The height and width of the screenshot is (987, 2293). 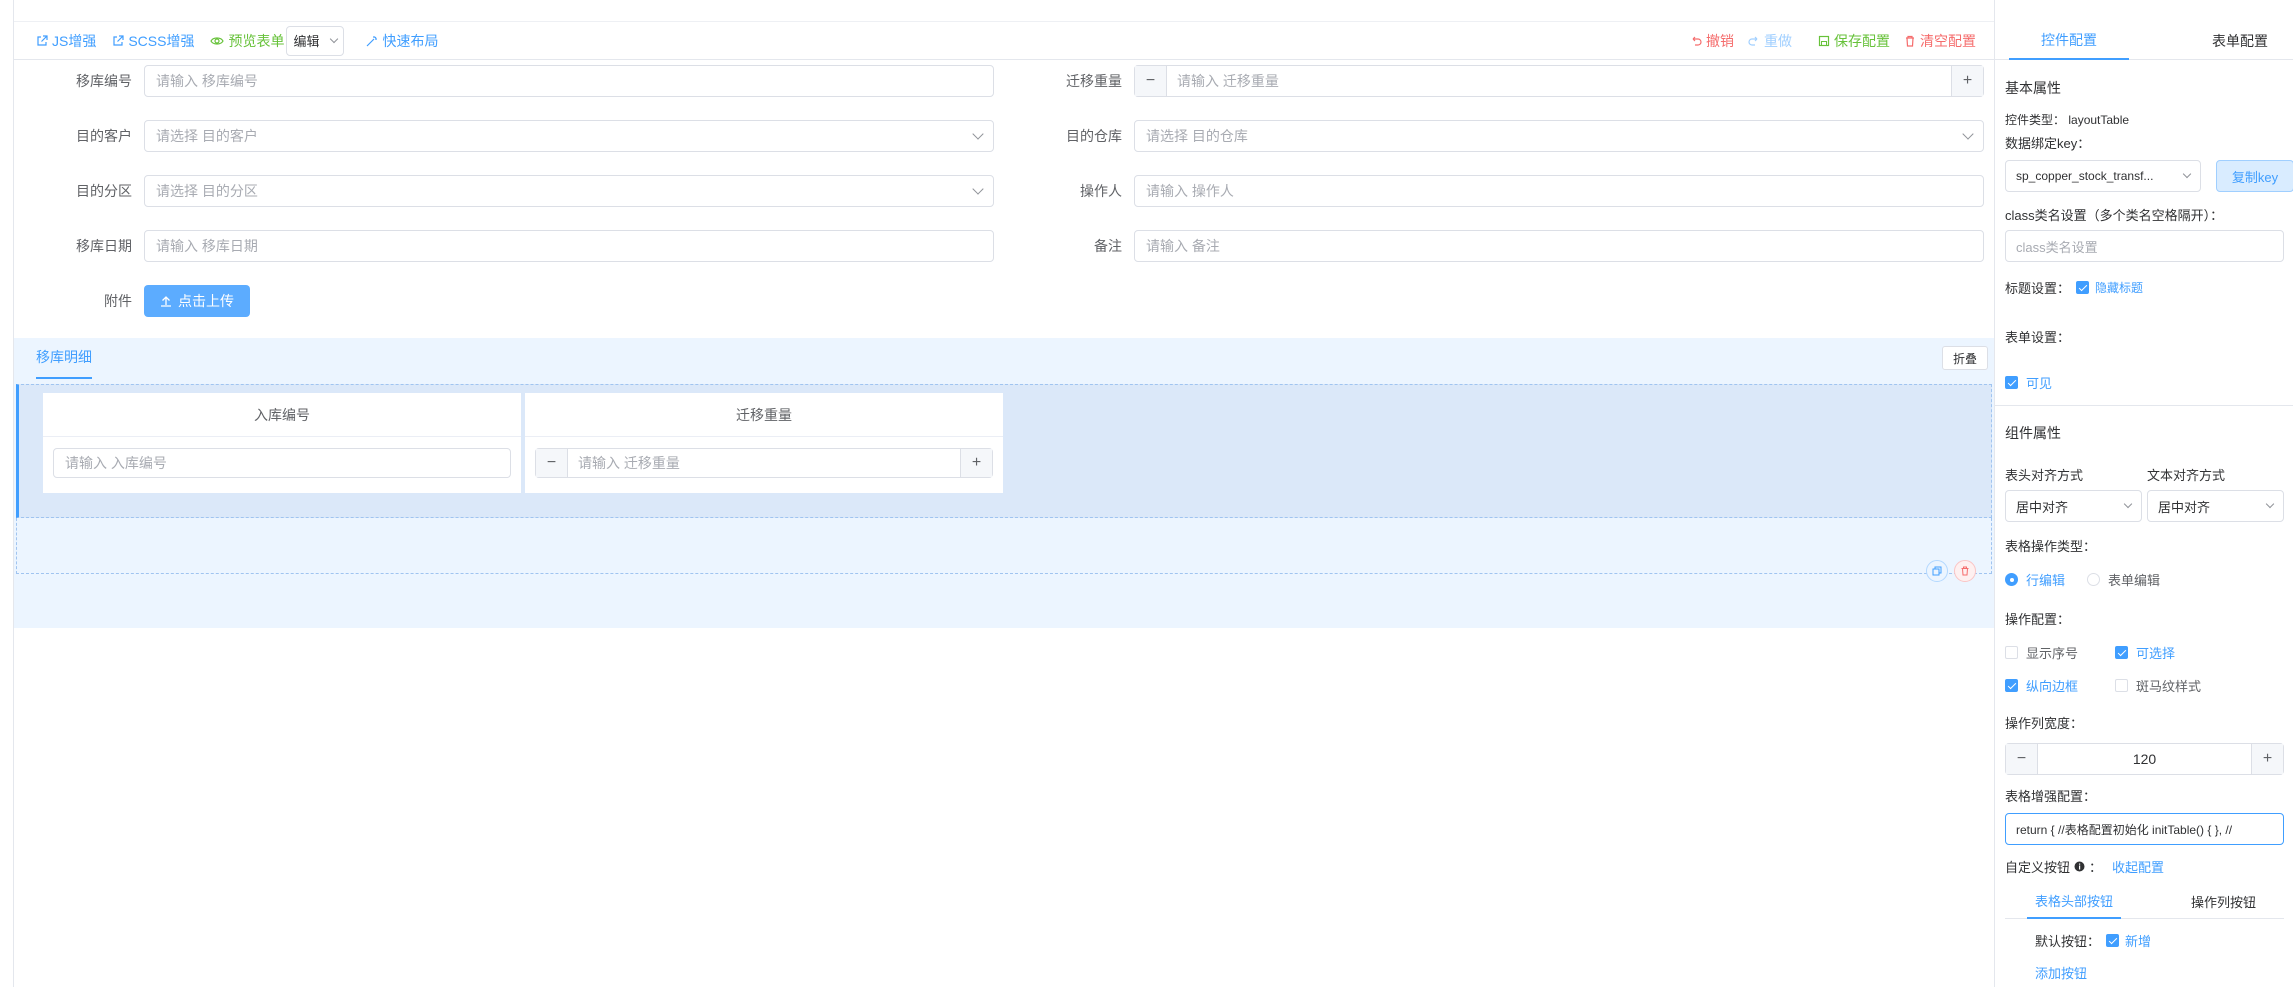 I want to click on undo-button: 撤销, so click(x=1712, y=41).